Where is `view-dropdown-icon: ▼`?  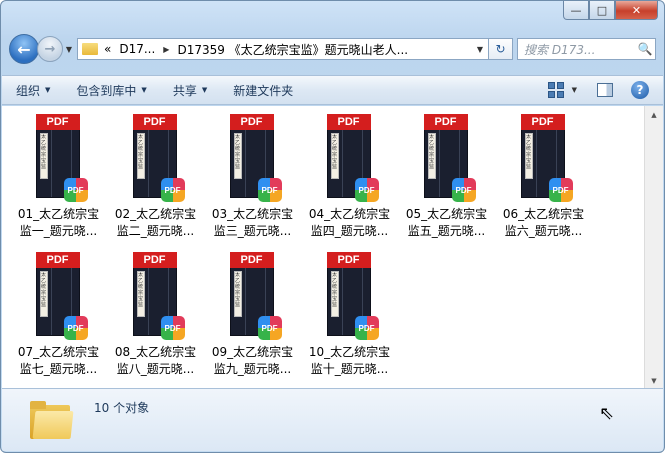 view-dropdown-icon: ▼ is located at coordinates (574, 90).